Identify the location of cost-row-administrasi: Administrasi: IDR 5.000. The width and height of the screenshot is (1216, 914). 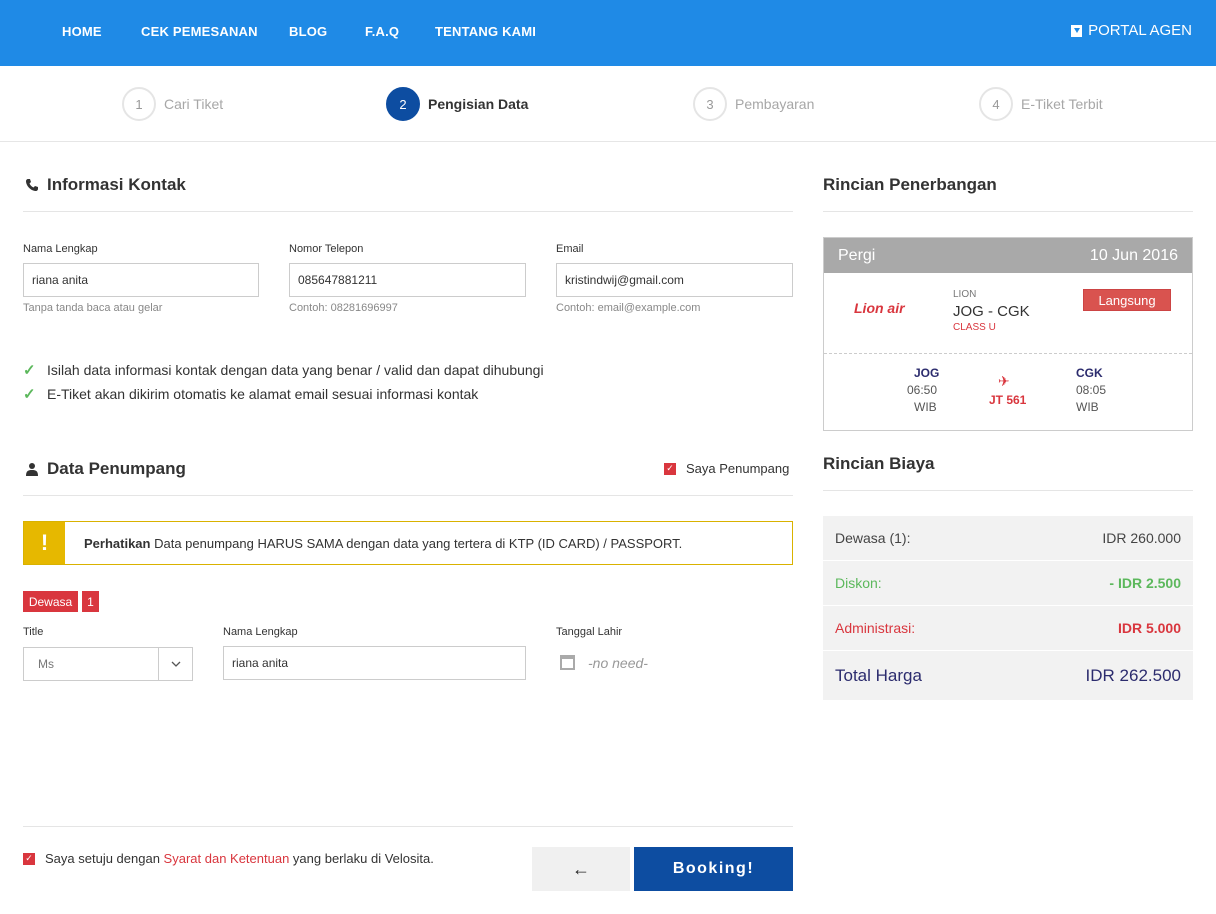
(1008, 628).